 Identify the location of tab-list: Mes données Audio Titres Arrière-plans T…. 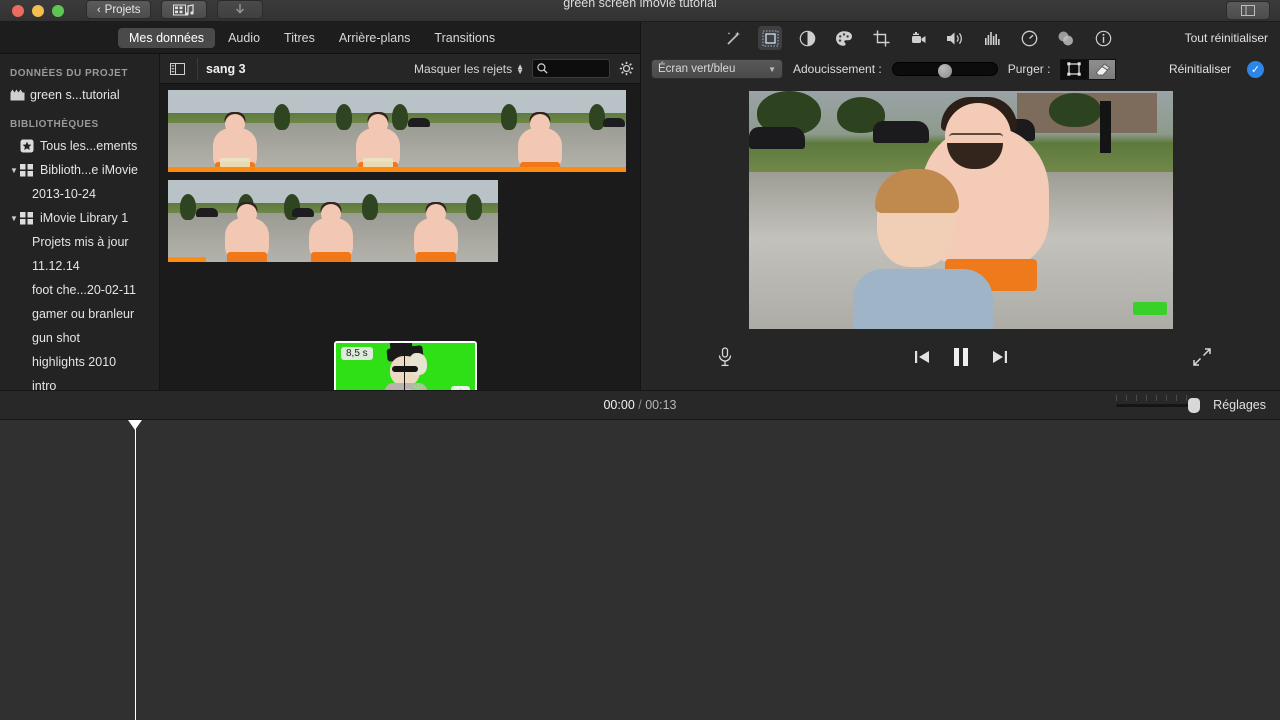
(312, 37).